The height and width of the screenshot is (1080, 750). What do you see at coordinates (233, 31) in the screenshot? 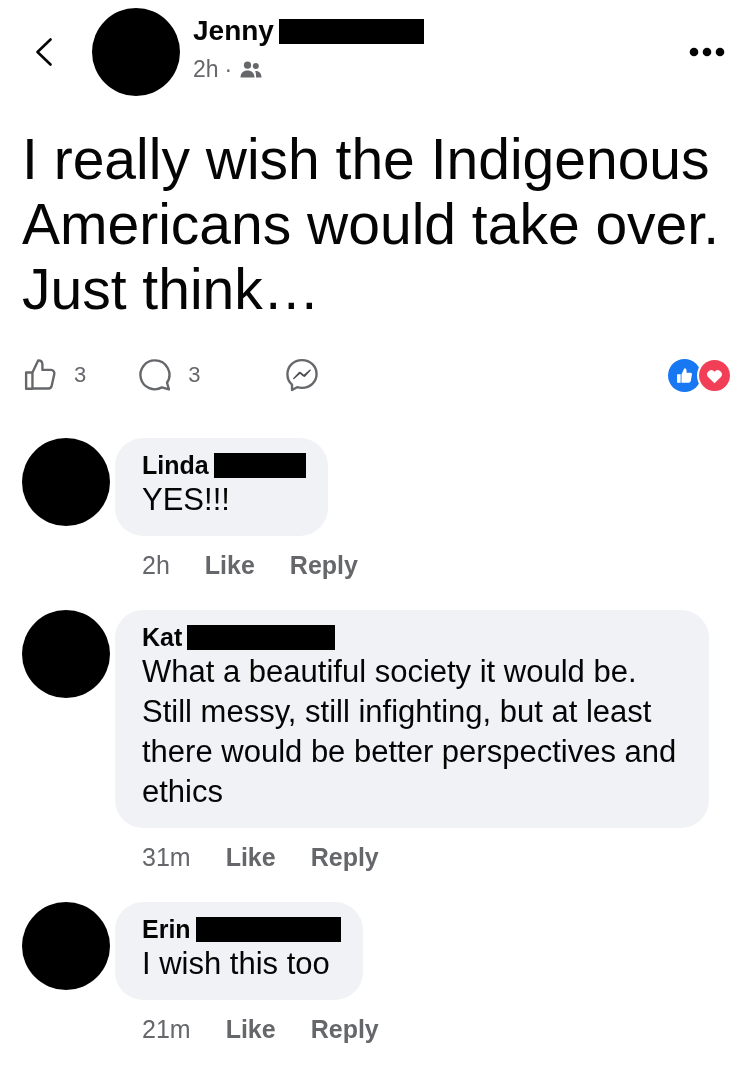
I see `author-name: Jenny` at bounding box center [233, 31].